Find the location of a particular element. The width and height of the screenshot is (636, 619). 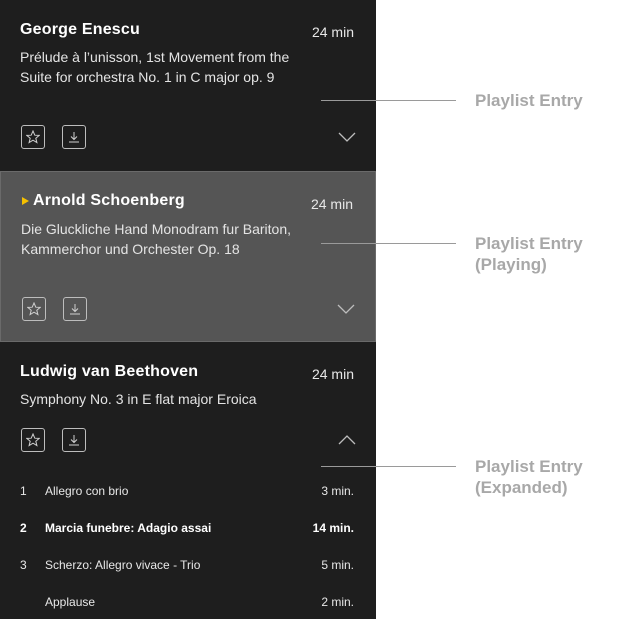

callout-label-playing: Playlist Entry (Playing) is located at coordinates (529, 254).